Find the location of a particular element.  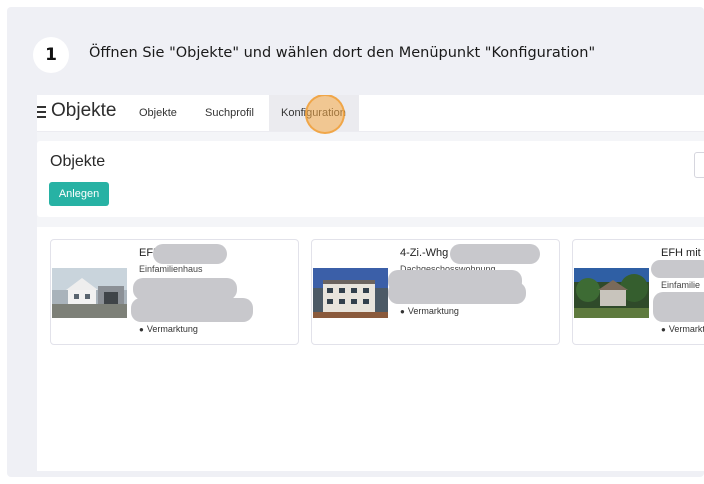

house-garden-photo is located at coordinates (611, 293).